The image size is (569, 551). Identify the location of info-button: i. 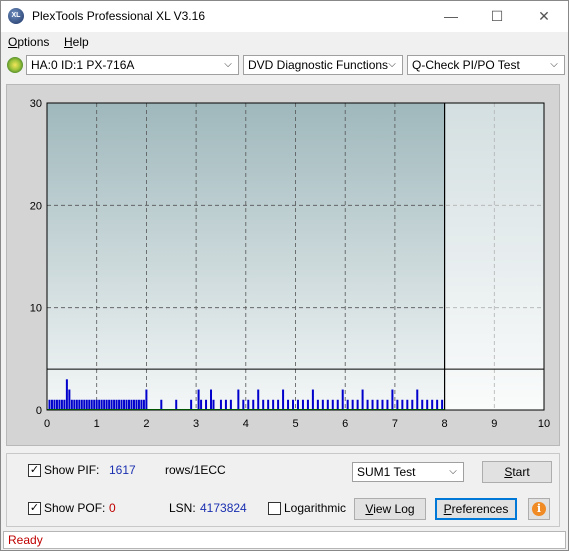
(539, 509).